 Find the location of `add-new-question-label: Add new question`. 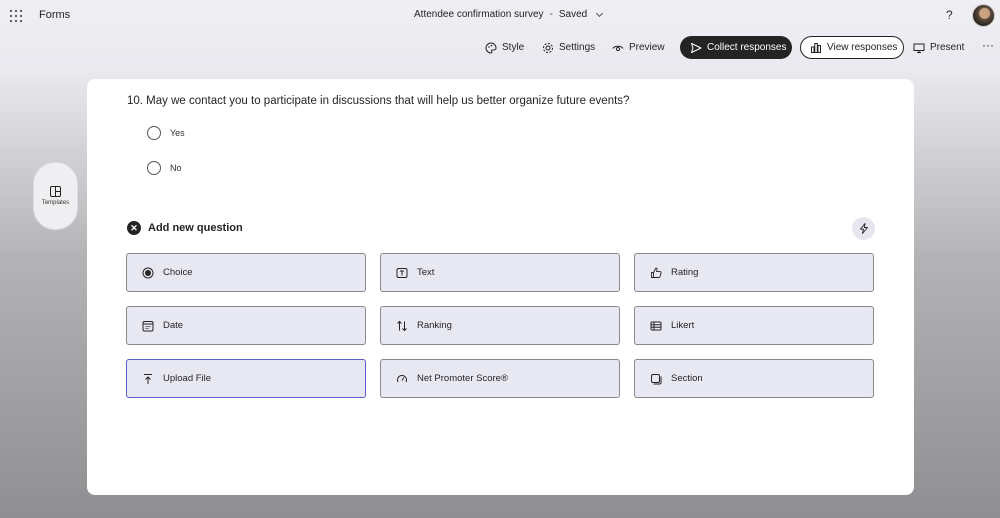

add-new-question-label: Add new question is located at coordinates (195, 228).